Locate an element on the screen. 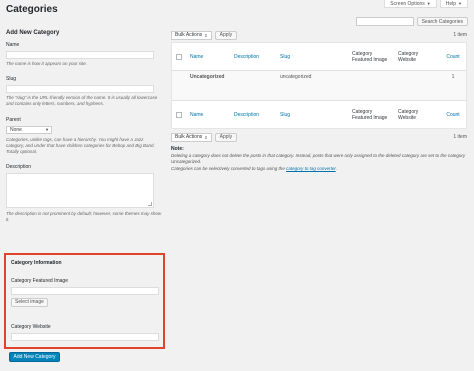 The height and width of the screenshot is (371, 474). screen-meta-links: Screen Options ▼ Help ▼ is located at coordinates (426, 4).